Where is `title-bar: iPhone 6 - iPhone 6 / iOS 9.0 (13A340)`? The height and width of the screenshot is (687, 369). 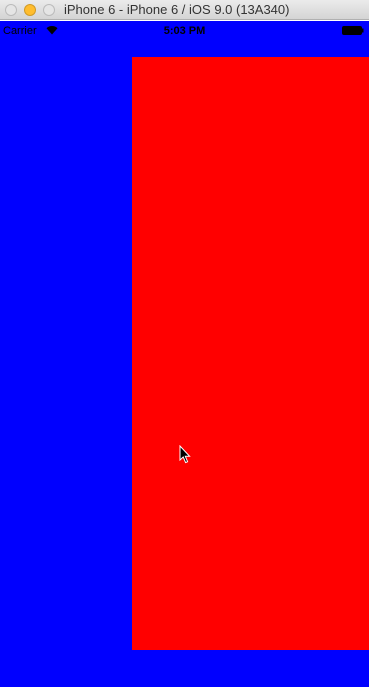 title-bar: iPhone 6 - iPhone 6 / iOS 9.0 (13A340) is located at coordinates (184, 10).